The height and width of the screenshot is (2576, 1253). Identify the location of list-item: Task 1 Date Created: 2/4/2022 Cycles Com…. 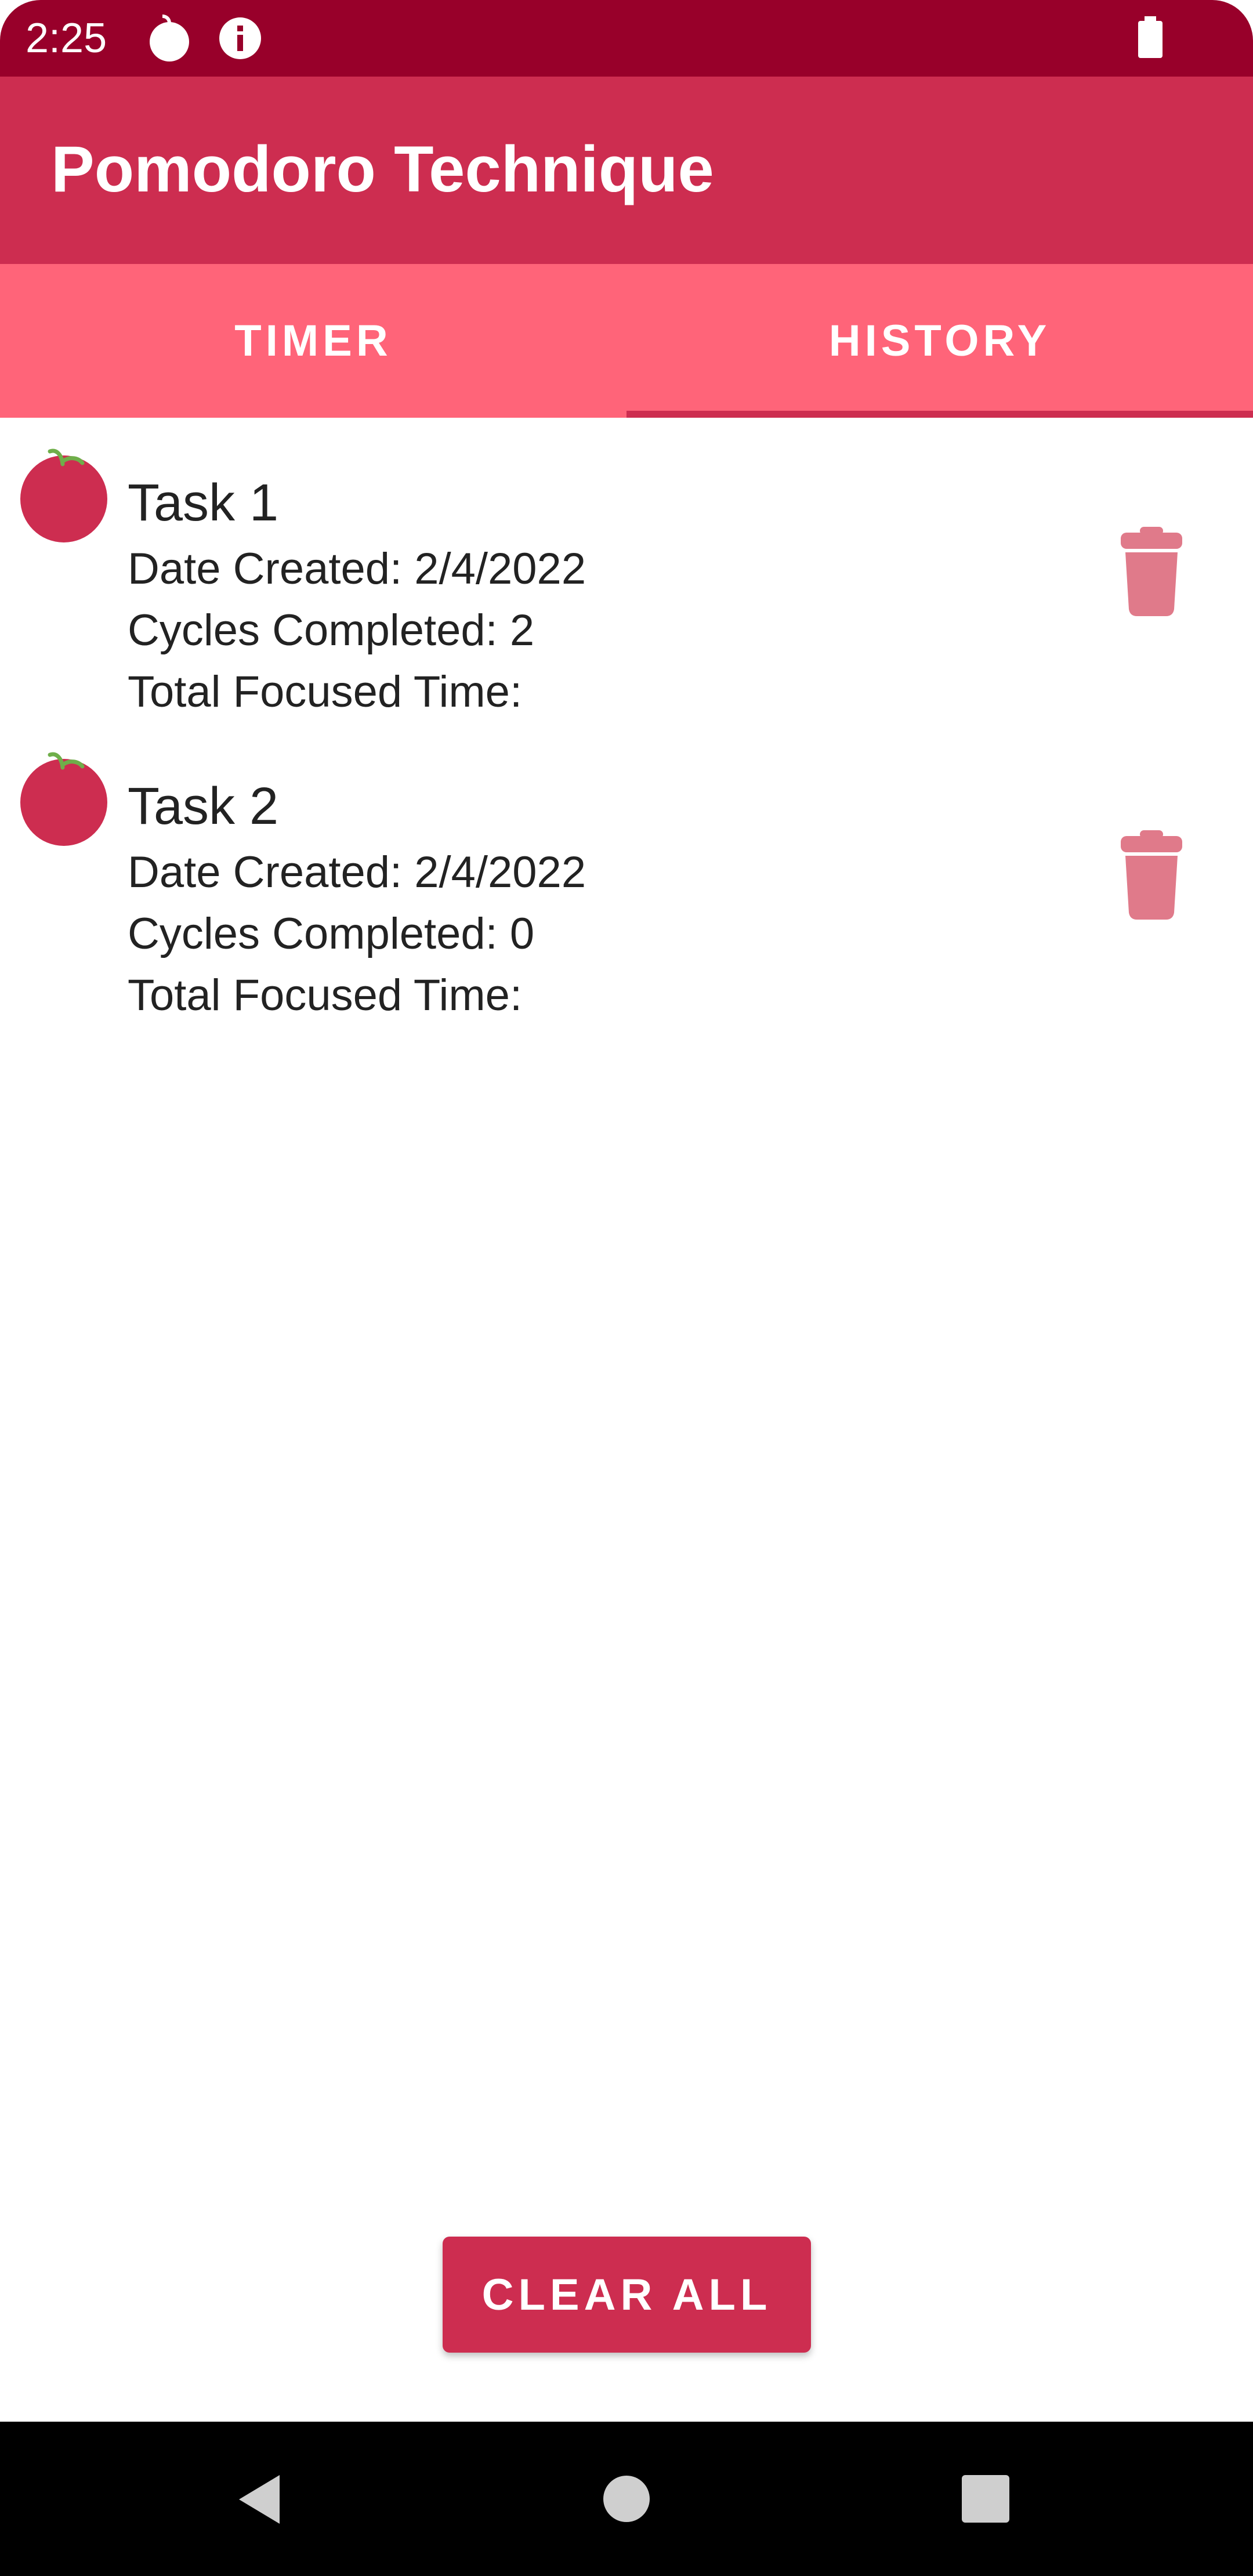
(626, 567).